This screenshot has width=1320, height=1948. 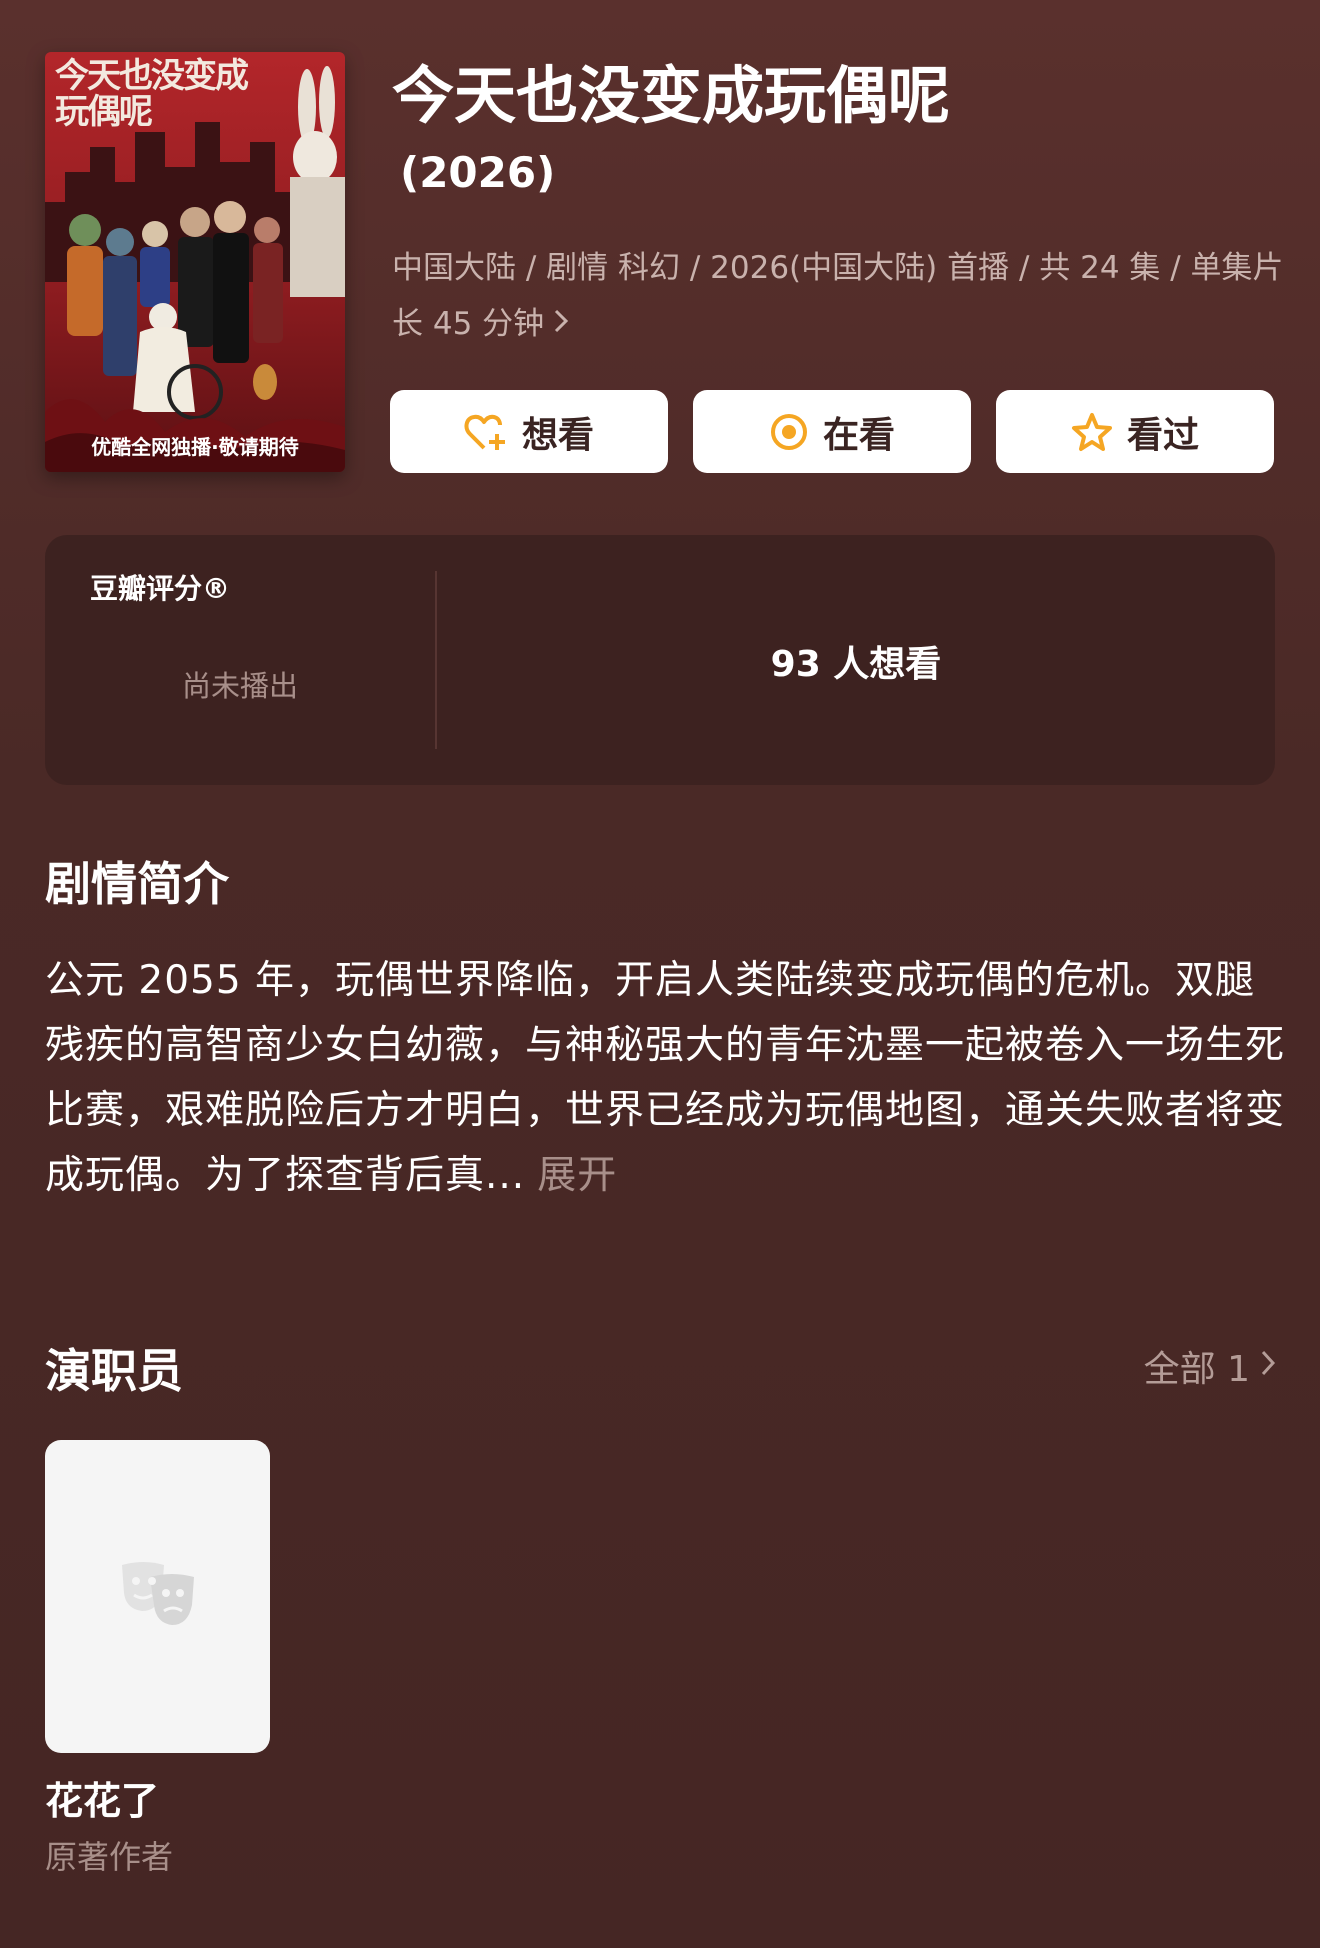 What do you see at coordinates (856, 664) in the screenshot?
I see `want-count: 93 人想看` at bounding box center [856, 664].